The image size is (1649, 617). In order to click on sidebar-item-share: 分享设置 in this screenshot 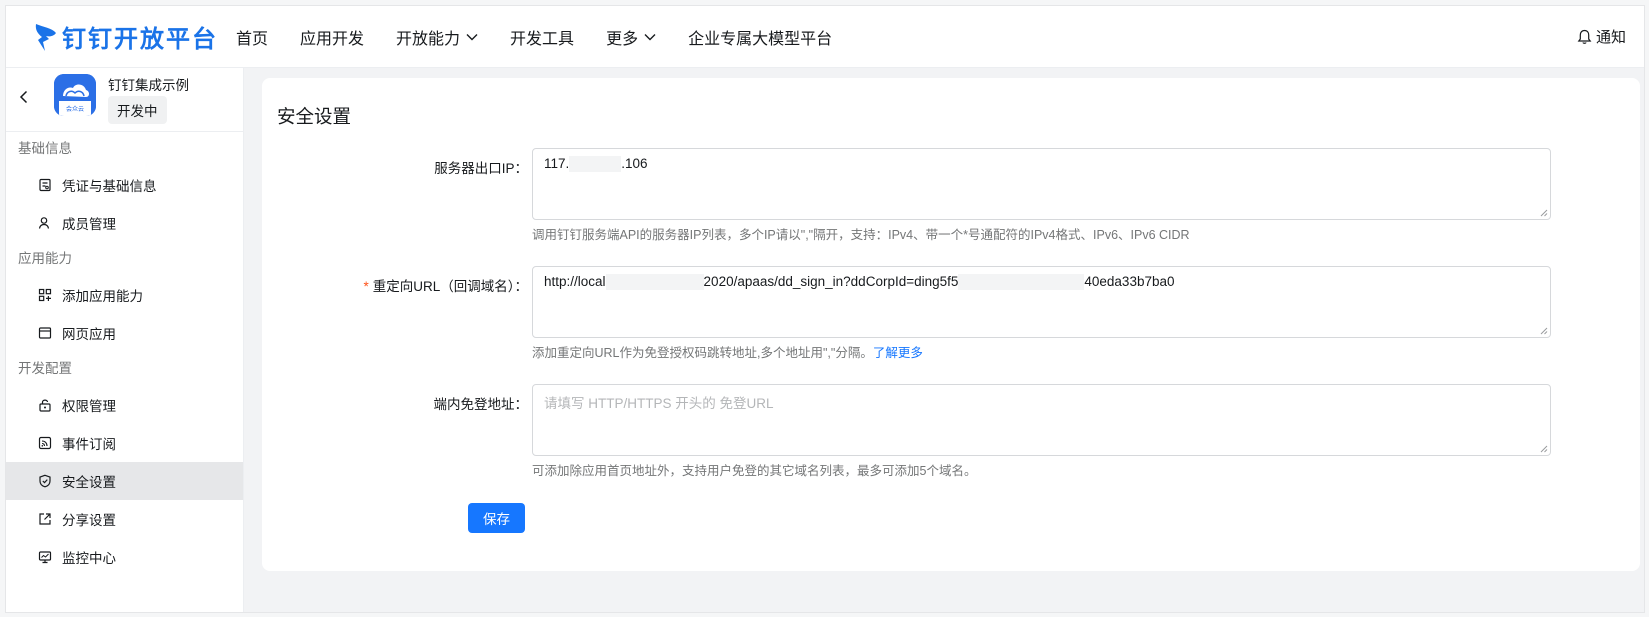, I will do `click(124, 519)`.